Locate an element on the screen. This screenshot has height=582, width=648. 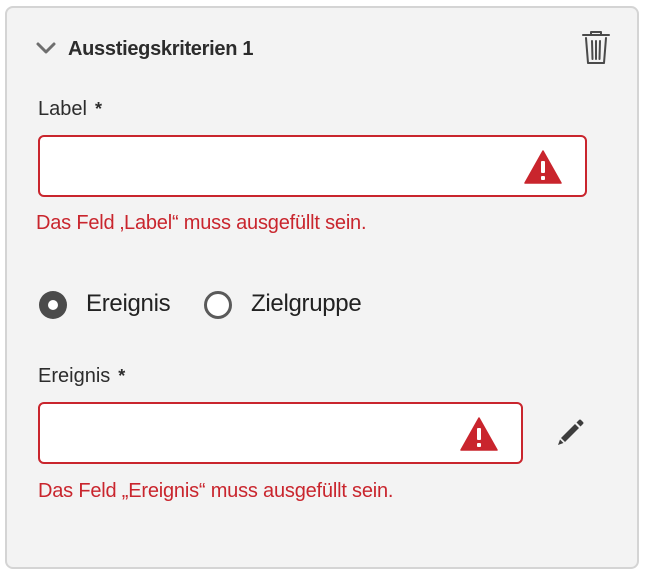
radio-event: Ereignis is located at coordinates (108, 305).